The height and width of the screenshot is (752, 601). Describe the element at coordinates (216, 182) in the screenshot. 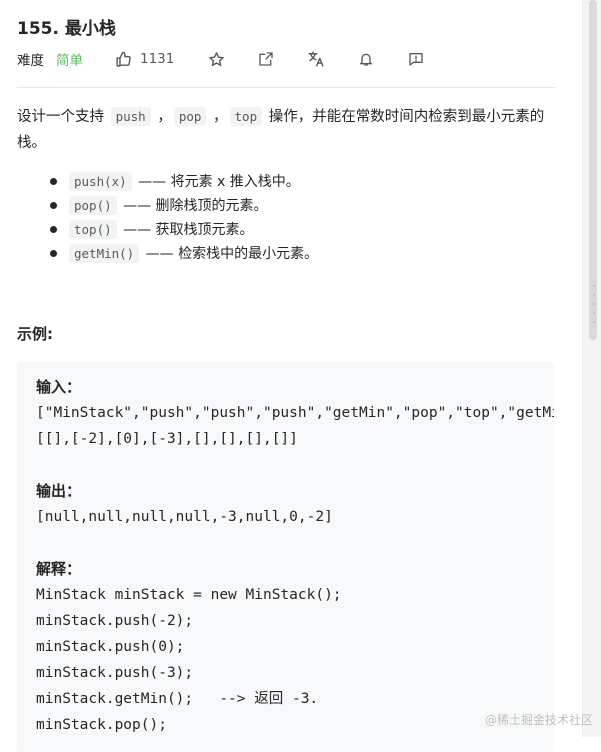

I see `op-text: —— 将元素 x 推入栈中。` at that location.